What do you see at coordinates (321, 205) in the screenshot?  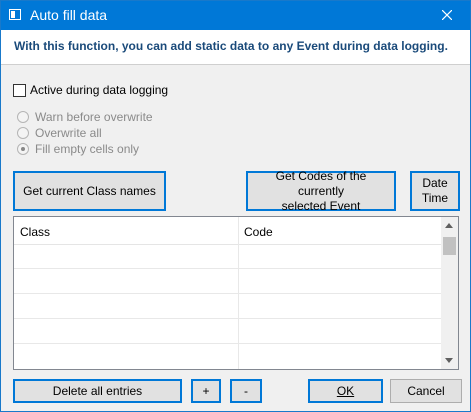 I see `button-label-line2: selected Event` at bounding box center [321, 205].